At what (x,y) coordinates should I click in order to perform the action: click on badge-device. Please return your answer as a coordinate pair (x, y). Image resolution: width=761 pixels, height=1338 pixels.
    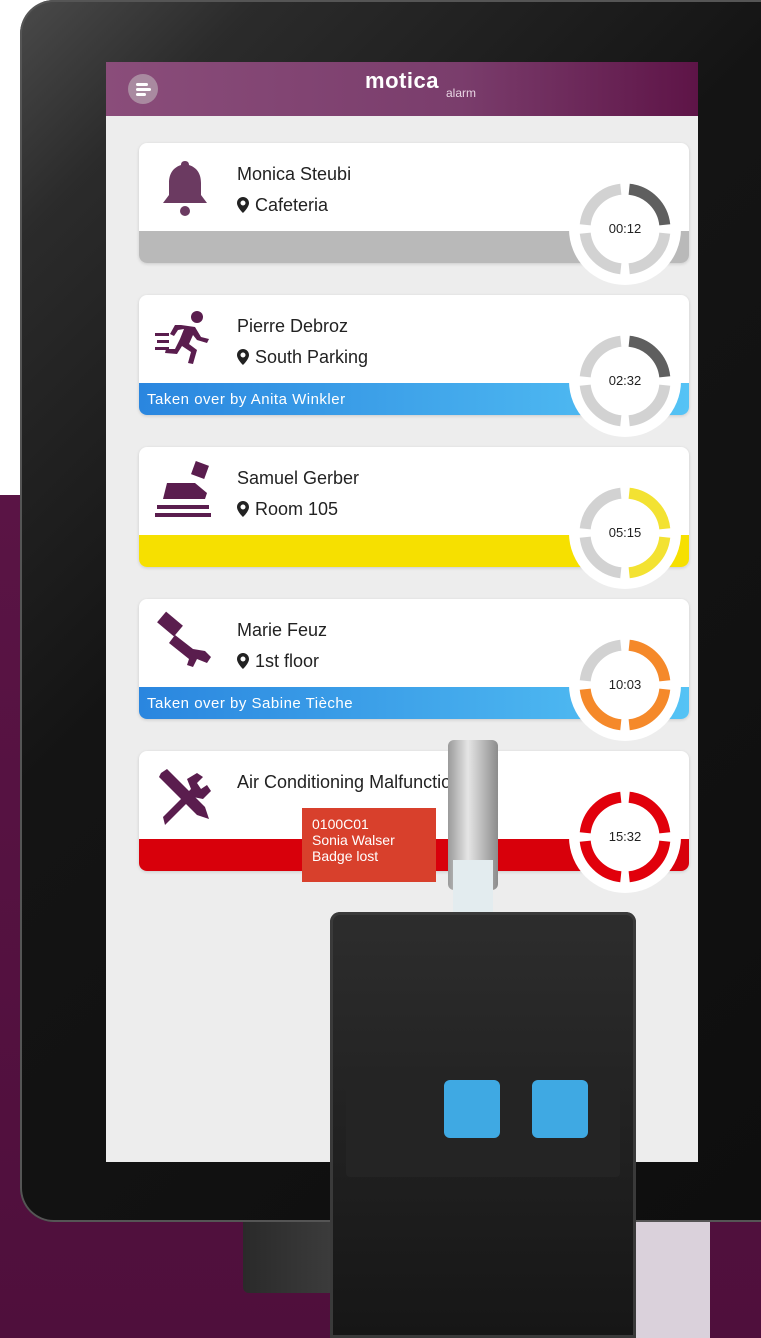
    Looking at the image, I should click on (483, 1125).